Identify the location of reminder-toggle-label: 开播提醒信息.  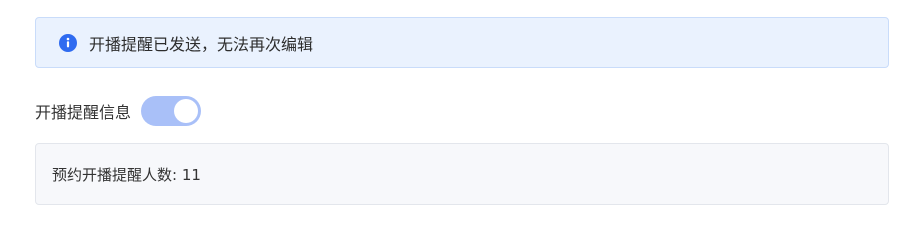
(83, 112).